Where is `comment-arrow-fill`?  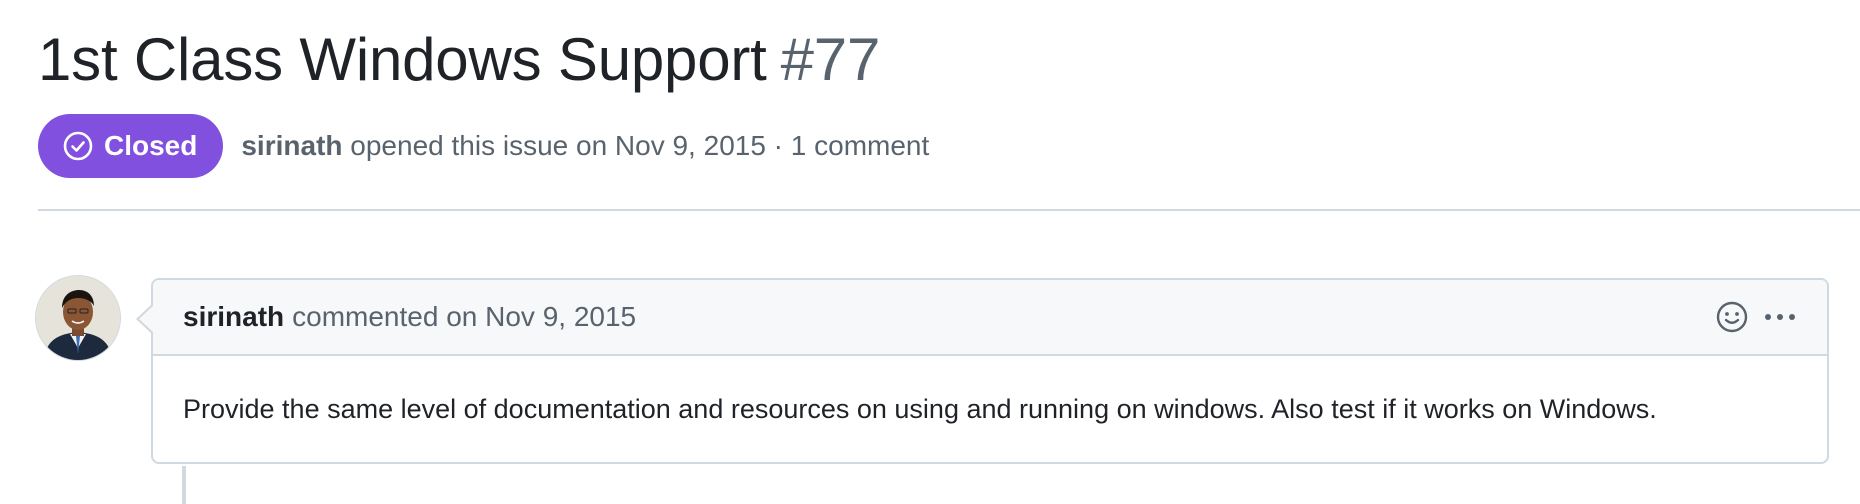 comment-arrow-fill is located at coordinates (146, 319).